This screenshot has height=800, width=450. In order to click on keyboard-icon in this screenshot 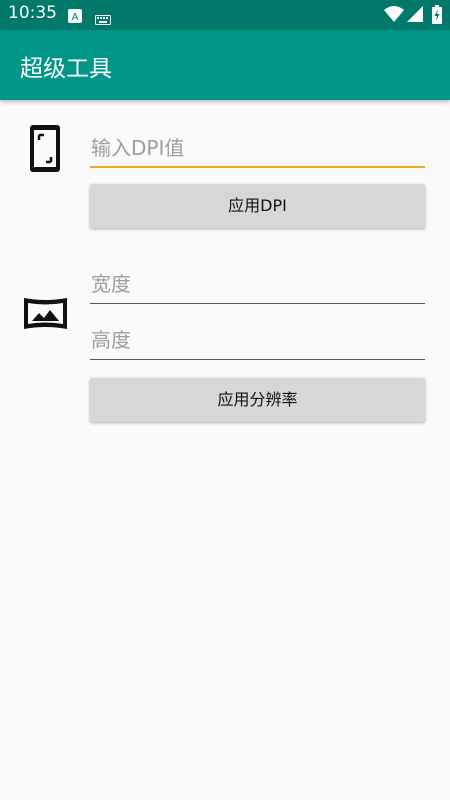, I will do `click(103, 19)`.